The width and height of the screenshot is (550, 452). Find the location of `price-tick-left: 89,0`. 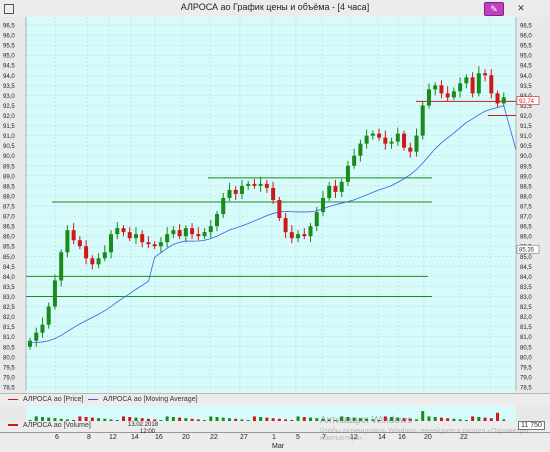

price-tick-left: 89,0 is located at coordinates (9, 177).